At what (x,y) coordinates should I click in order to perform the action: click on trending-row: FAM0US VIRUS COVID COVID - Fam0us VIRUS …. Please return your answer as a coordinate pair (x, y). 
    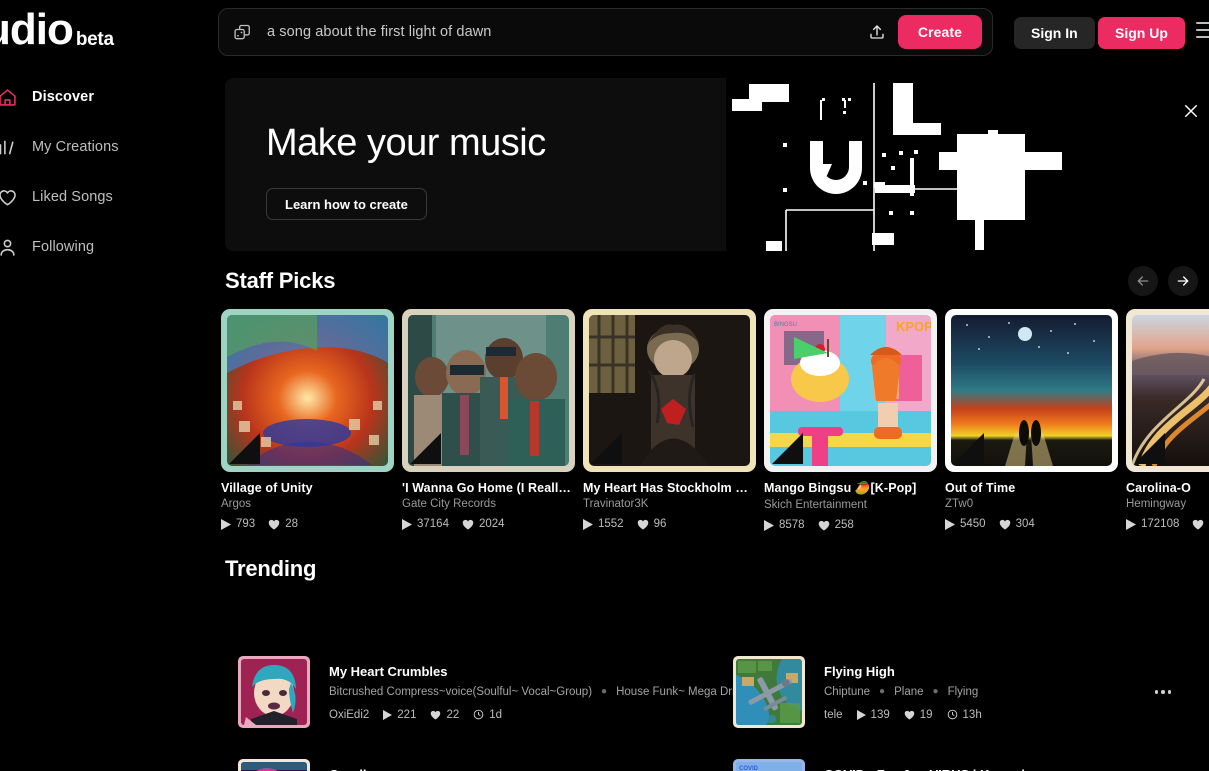
    Looking at the image, I should click on (948, 762).